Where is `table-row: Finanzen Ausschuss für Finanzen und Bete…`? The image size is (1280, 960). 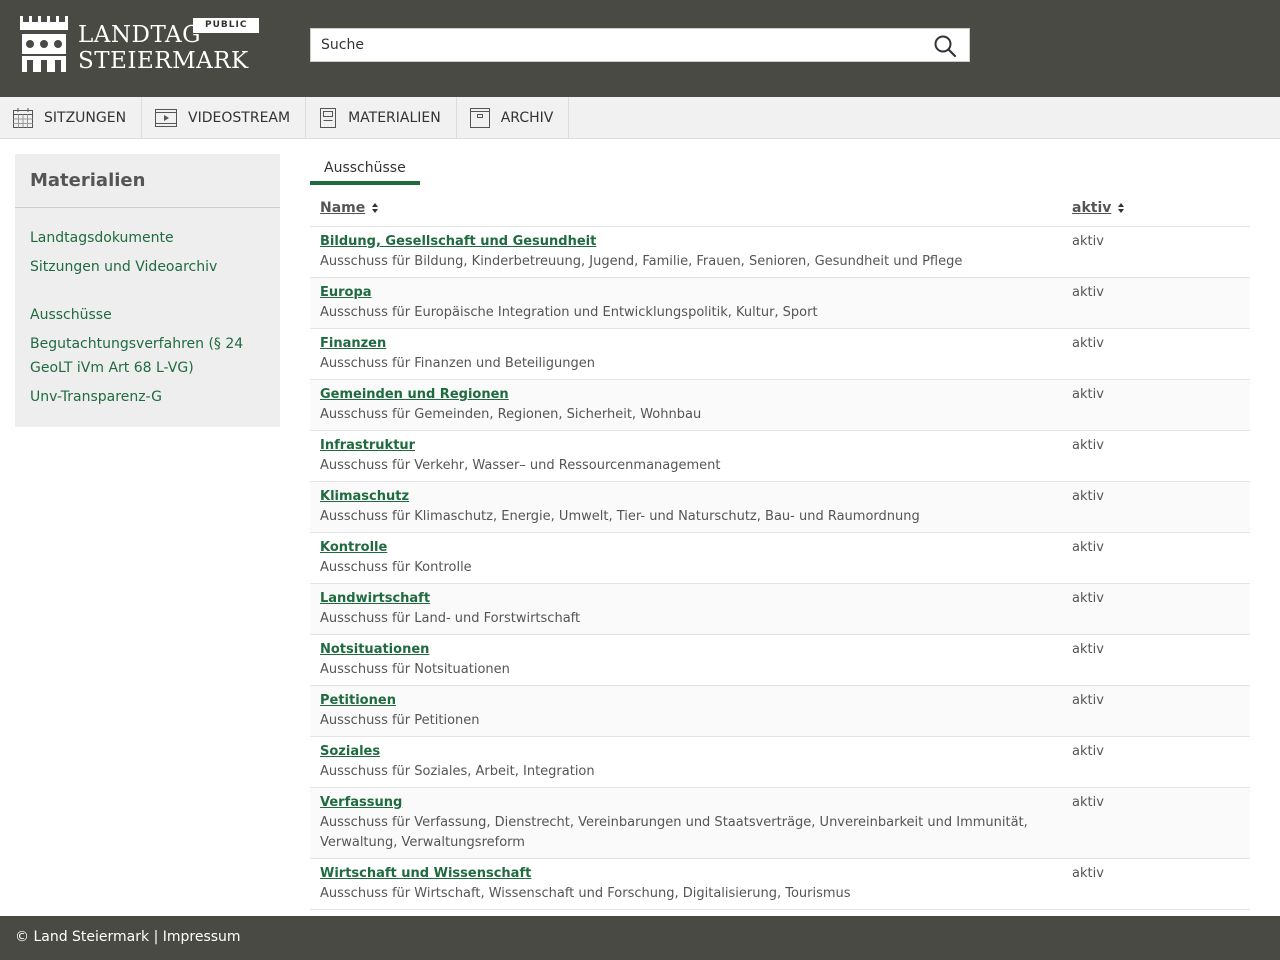 table-row: Finanzen Ausschuss für Finanzen und Bete… is located at coordinates (780, 354).